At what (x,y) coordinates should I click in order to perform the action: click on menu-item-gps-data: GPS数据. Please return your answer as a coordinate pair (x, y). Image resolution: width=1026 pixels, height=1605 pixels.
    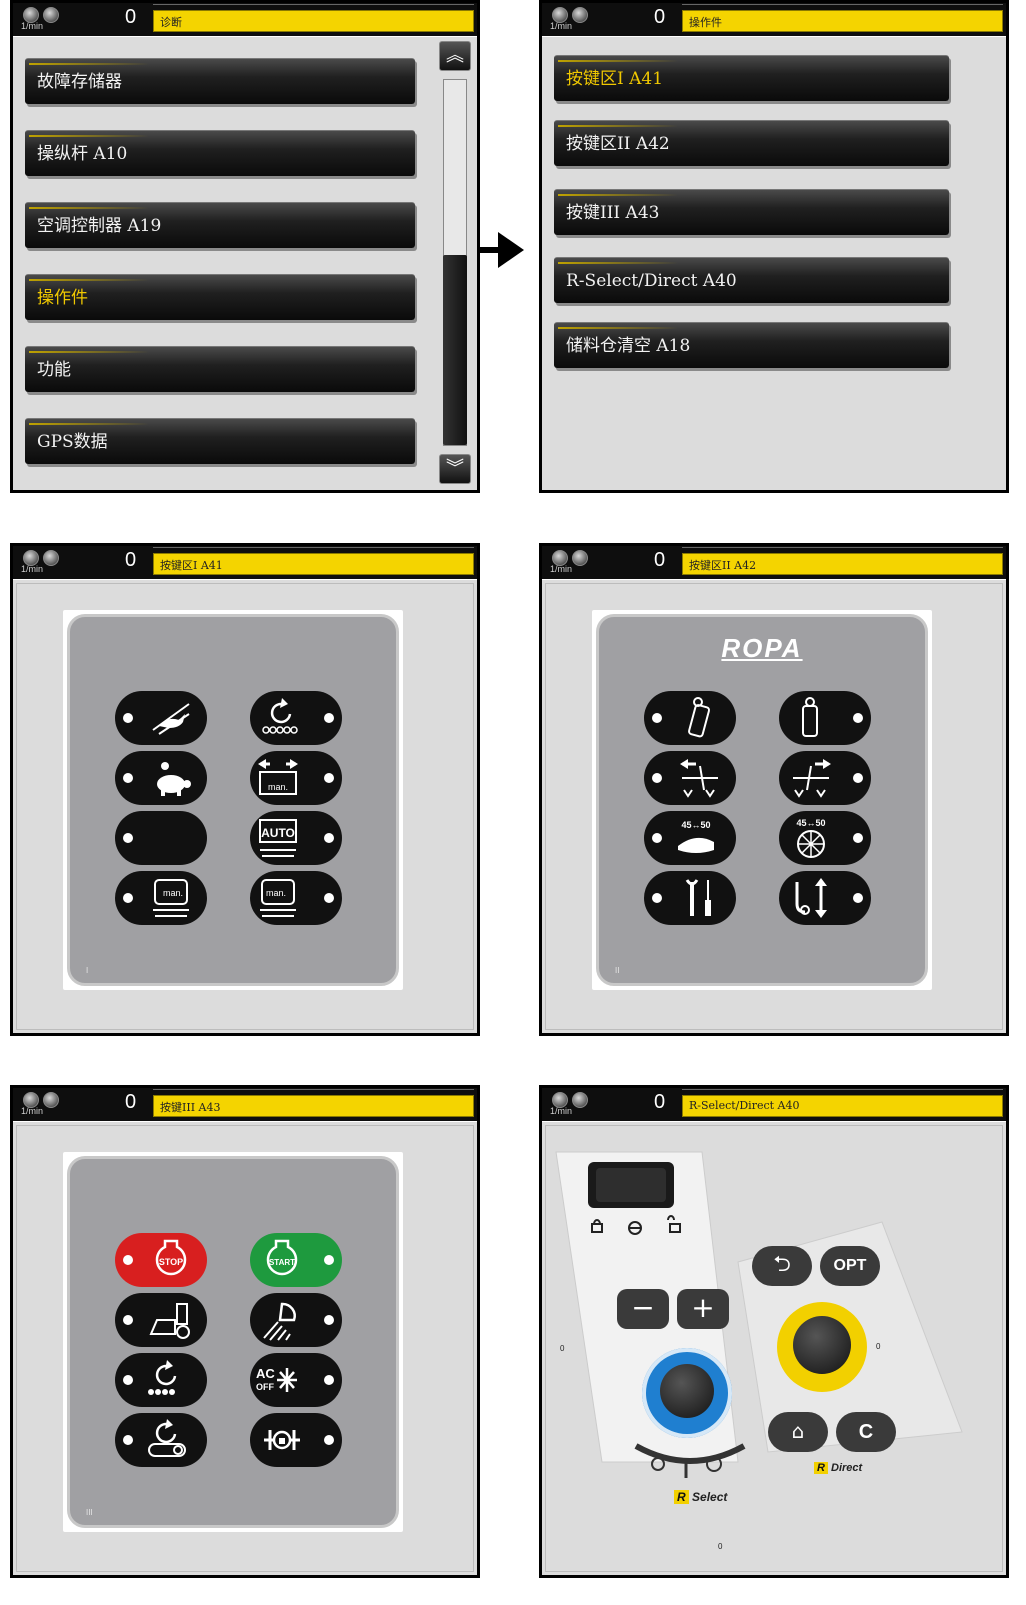
    Looking at the image, I should click on (220, 441).